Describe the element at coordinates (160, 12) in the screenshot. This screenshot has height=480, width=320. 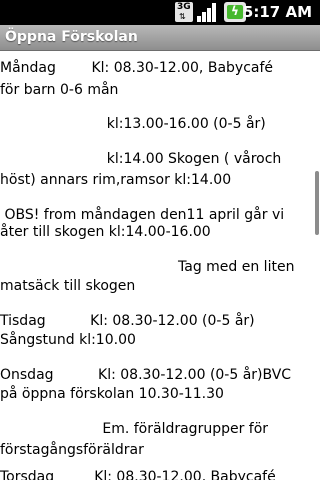
I see `status-bar: 3G ⇅ ϟ 5:17 AM` at that location.